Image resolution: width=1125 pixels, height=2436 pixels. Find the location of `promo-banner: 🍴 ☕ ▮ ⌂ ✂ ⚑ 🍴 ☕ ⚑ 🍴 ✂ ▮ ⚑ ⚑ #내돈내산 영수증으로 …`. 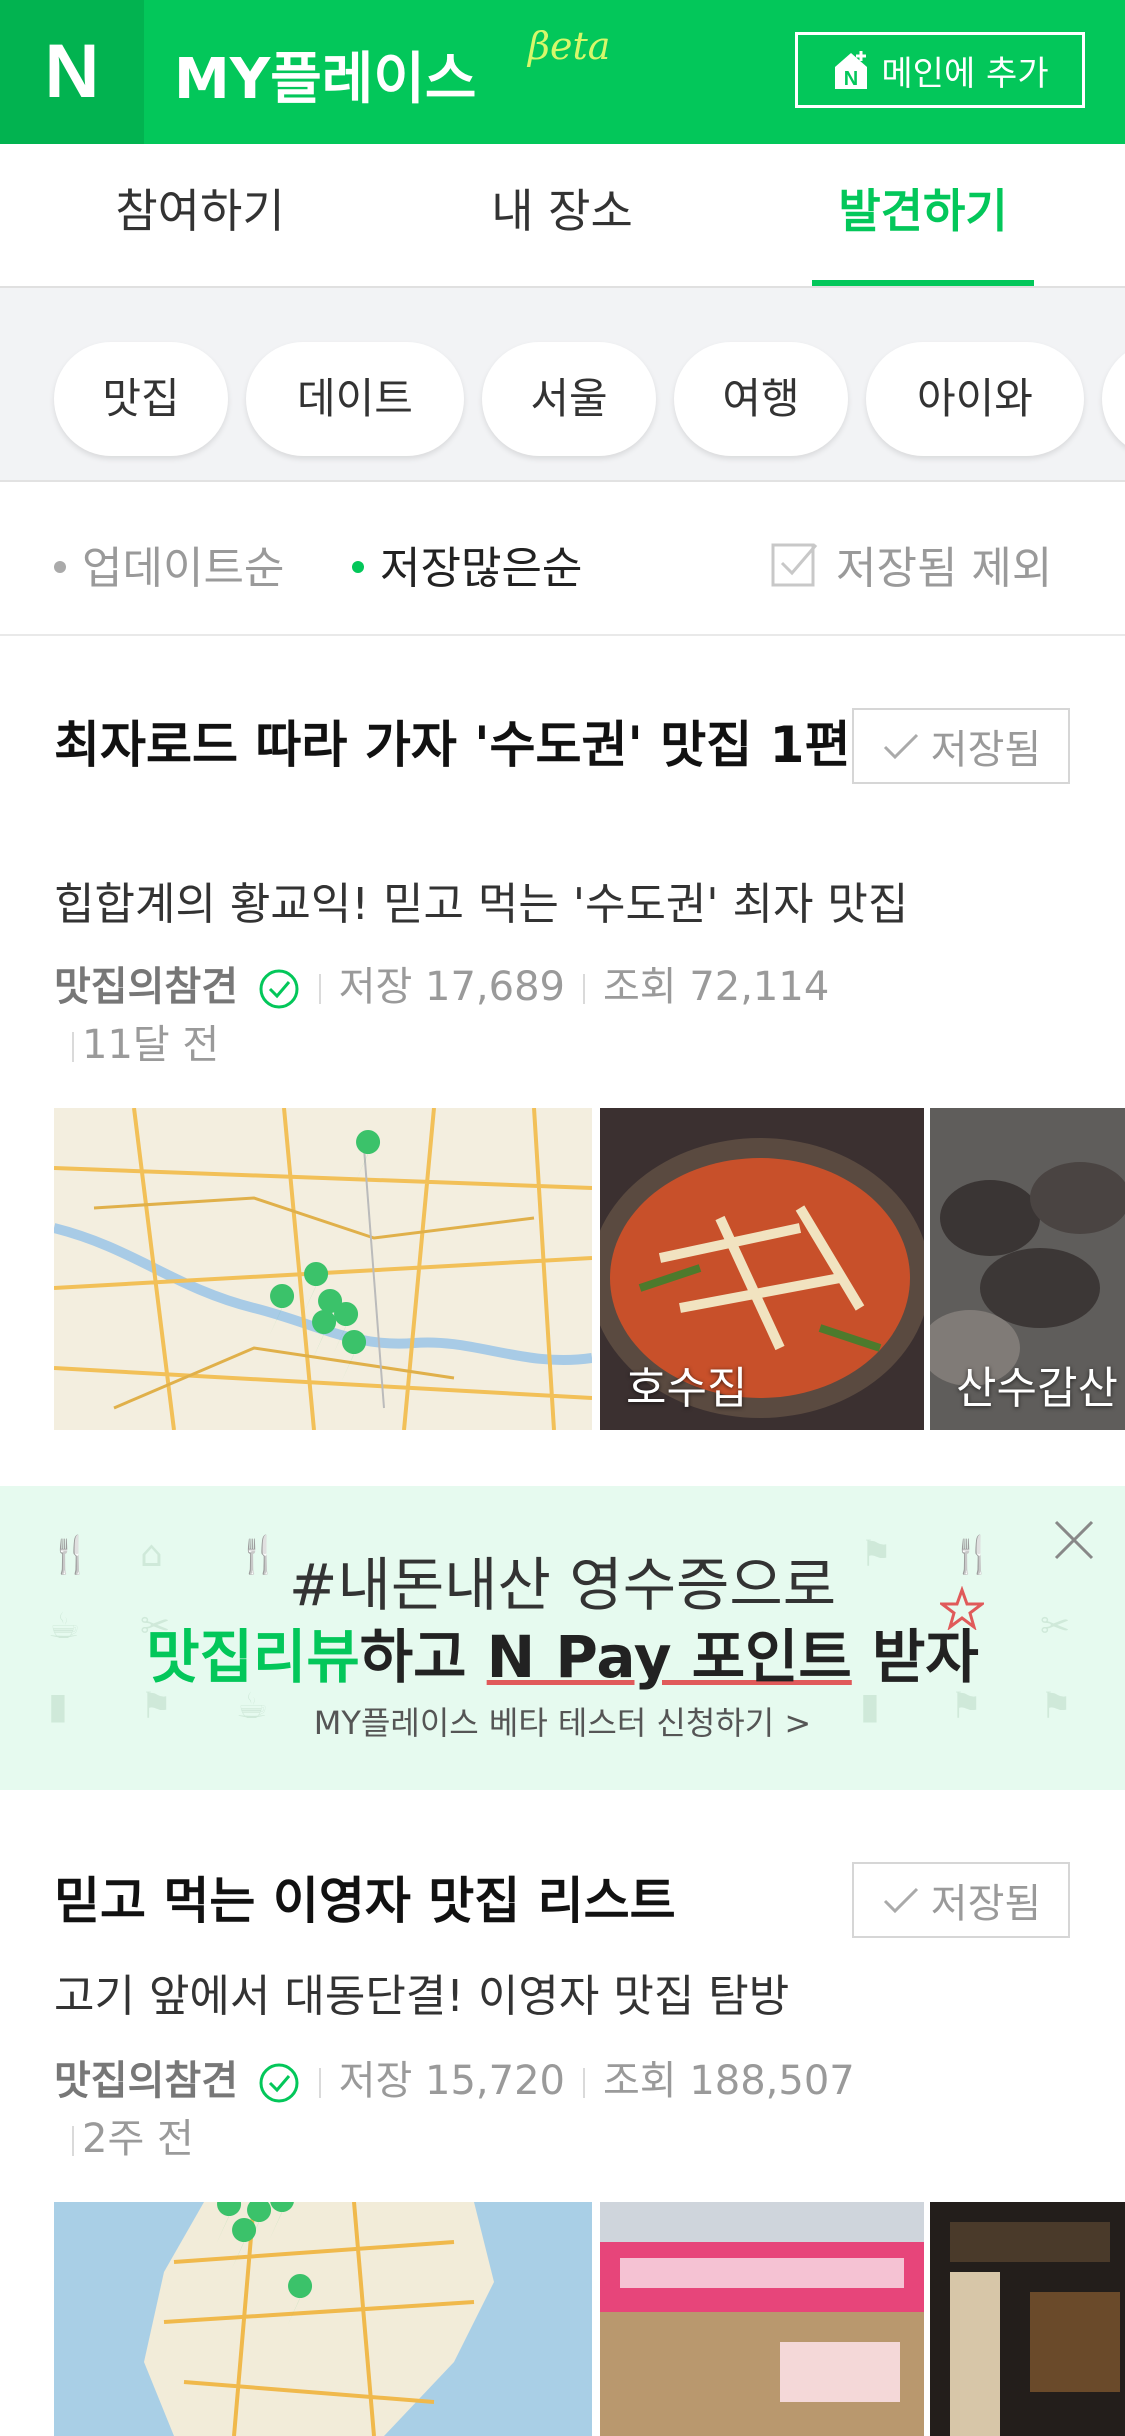

promo-banner: 🍴 ☕ ▮ ⌂ ✂ ⚑ 🍴 ☕ ⚑ 🍴 ✂ ▮ ⚑ ⚑ #내돈내산 영수증으로 … is located at coordinates (562, 1638).